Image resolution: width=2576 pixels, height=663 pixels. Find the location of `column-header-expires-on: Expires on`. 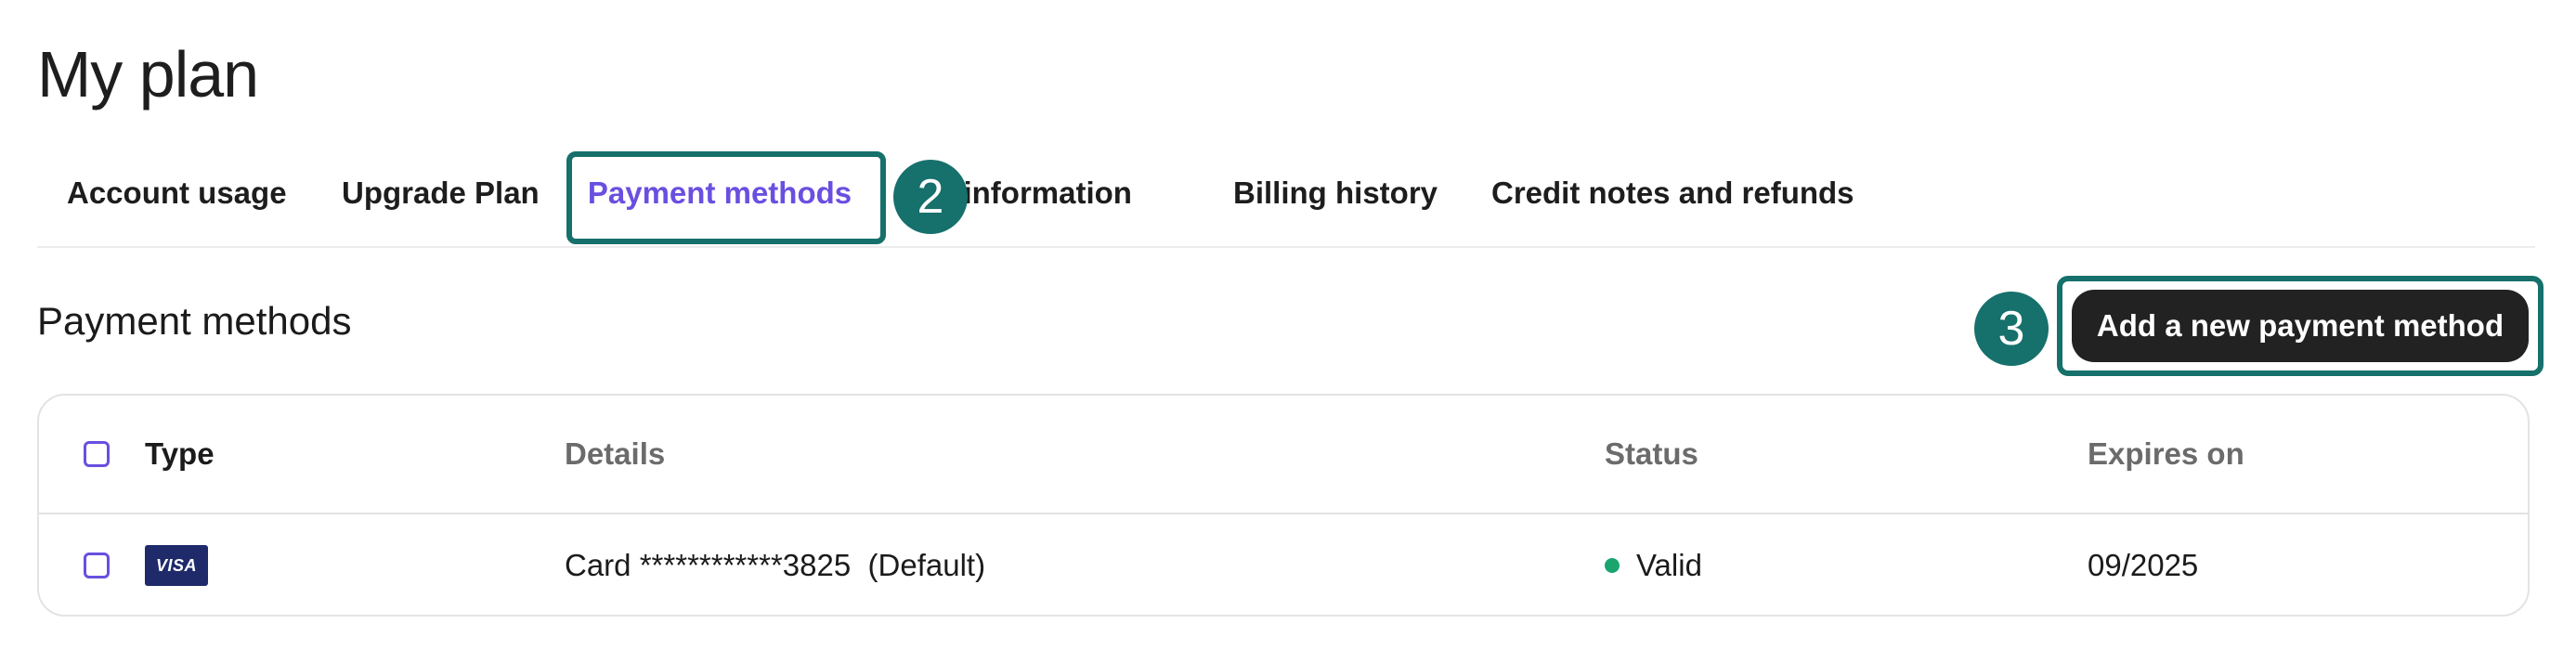

column-header-expires-on: Expires on is located at coordinates (2166, 453).